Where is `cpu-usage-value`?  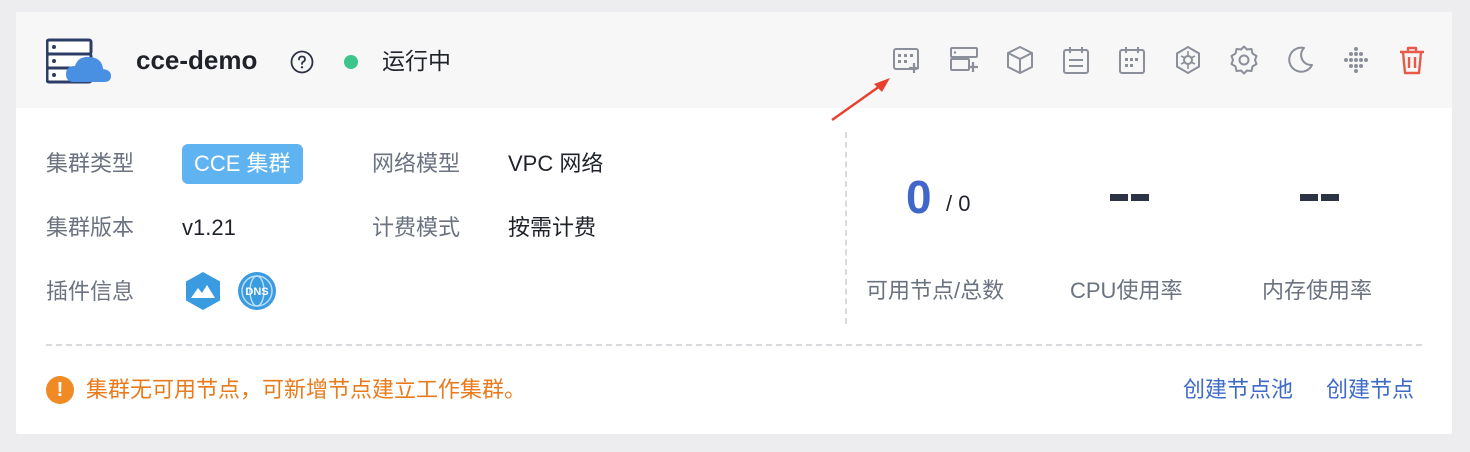 cpu-usage-value is located at coordinates (1130, 199).